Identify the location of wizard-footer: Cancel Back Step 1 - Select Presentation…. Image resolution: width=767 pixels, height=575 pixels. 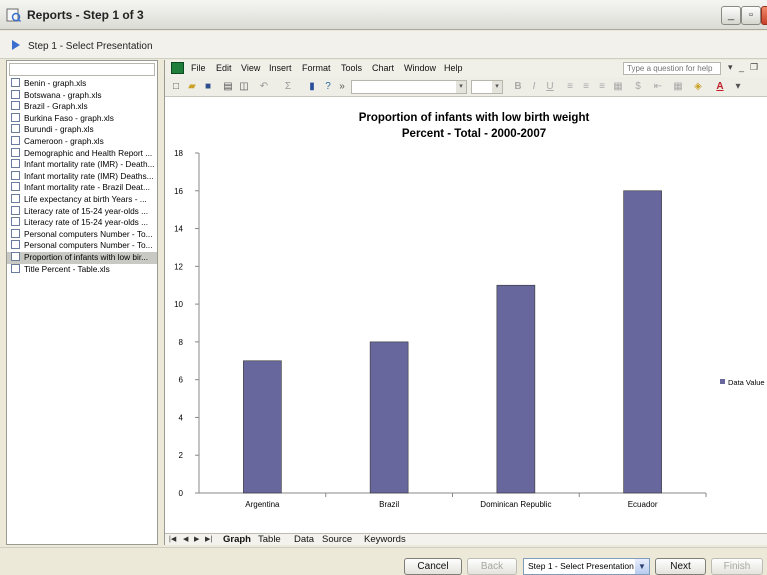
(383, 561).